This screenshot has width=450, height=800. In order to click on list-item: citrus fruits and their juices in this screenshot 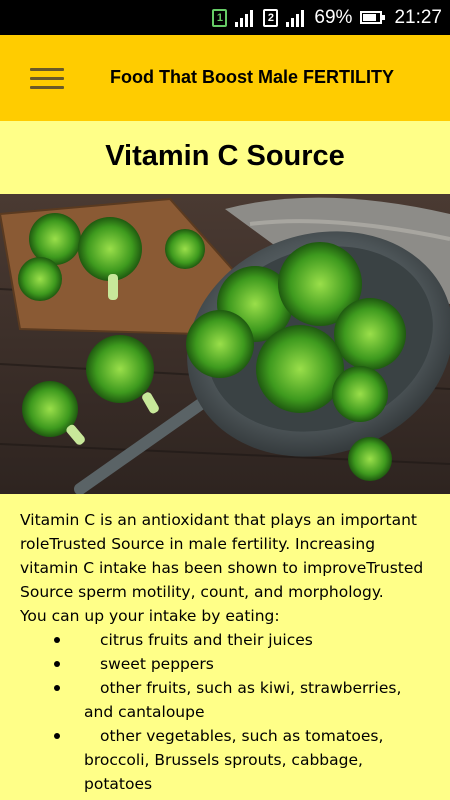, I will do `click(225, 640)`.